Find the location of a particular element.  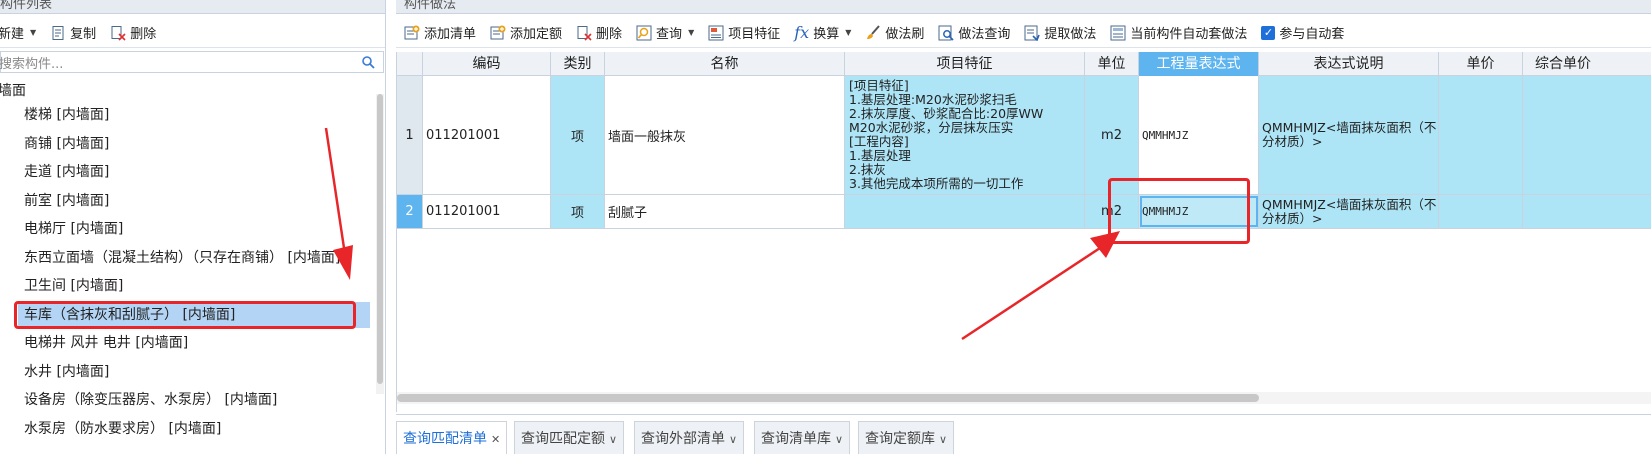

feature-line: [项目特征] is located at coordinates (879, 85).